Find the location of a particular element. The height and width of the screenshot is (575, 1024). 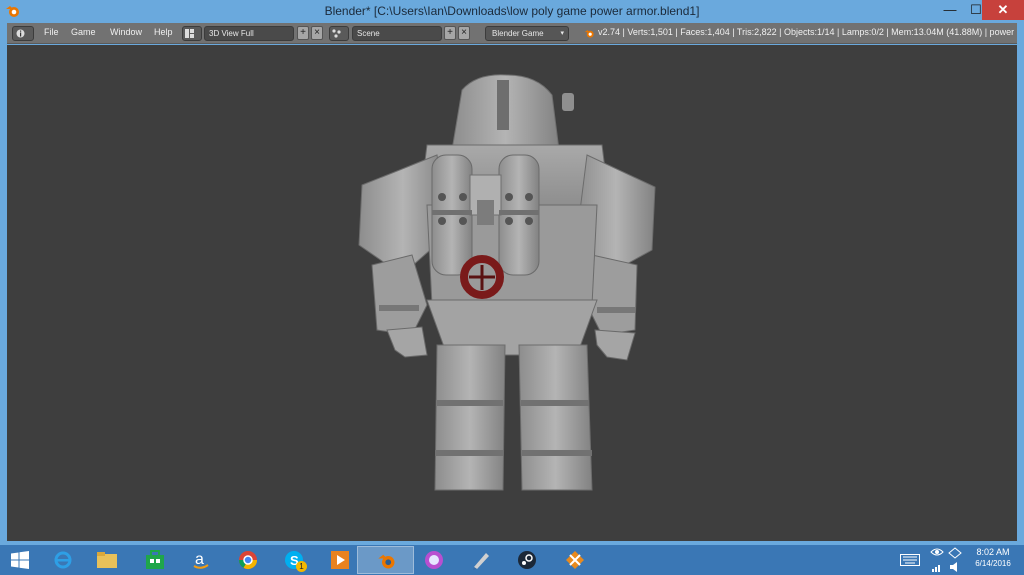

scene-selector-button is located at coordinates (339, 33).